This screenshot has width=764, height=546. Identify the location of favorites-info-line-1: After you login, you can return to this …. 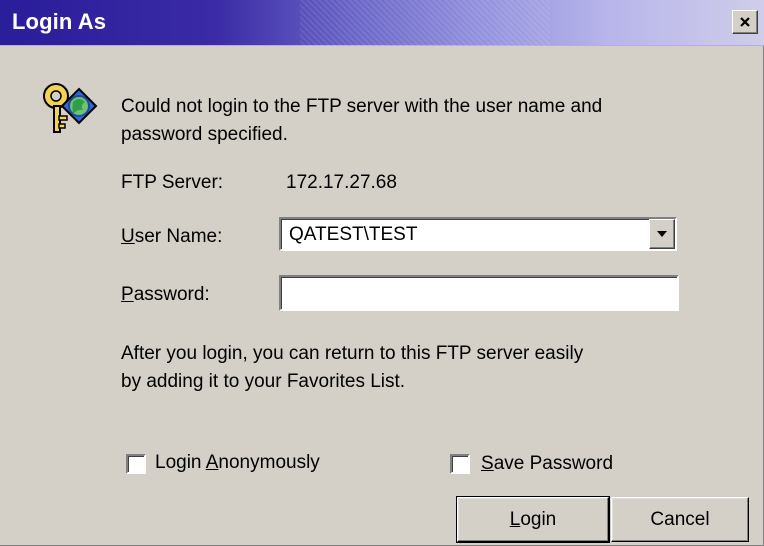
(352, 353).